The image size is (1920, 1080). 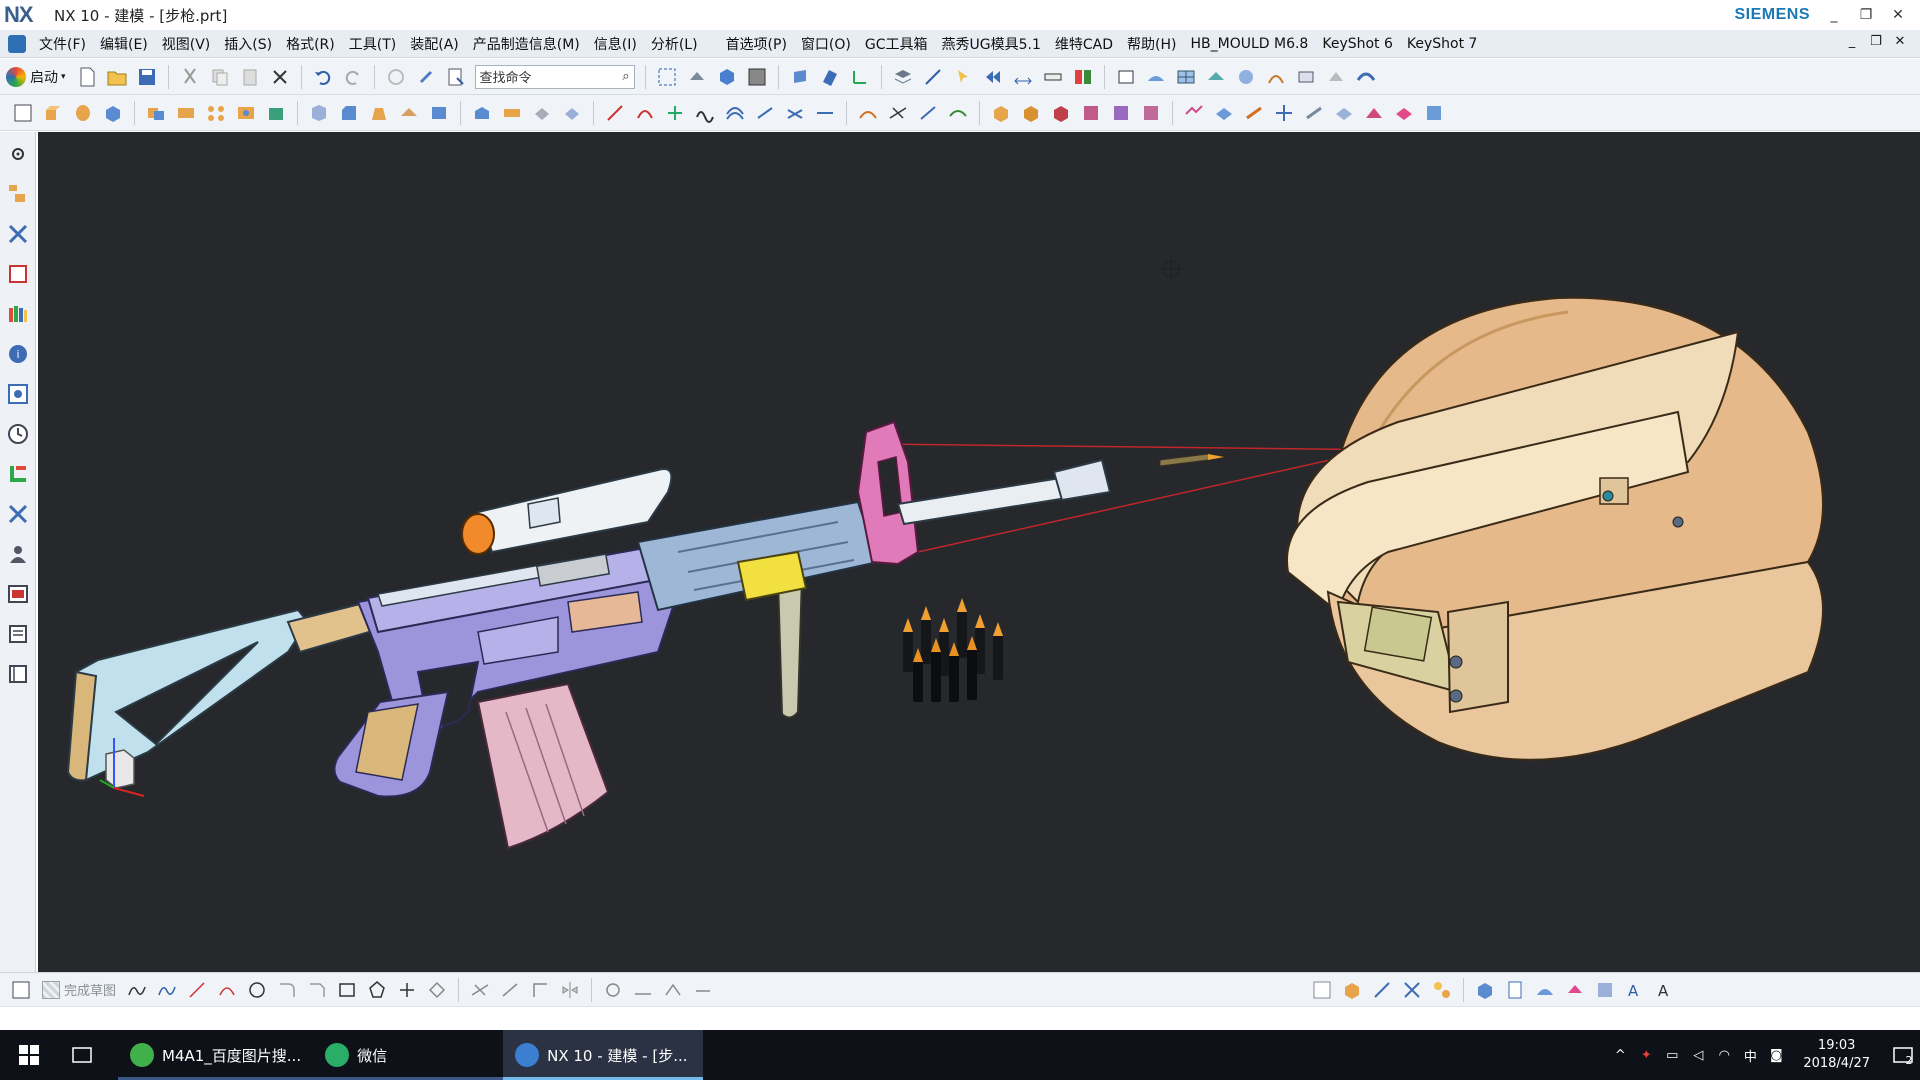 What do you see at coordinates (800, 77) in the screenshot?
I see `orient-view-icon` at bounding box center [800, 77].